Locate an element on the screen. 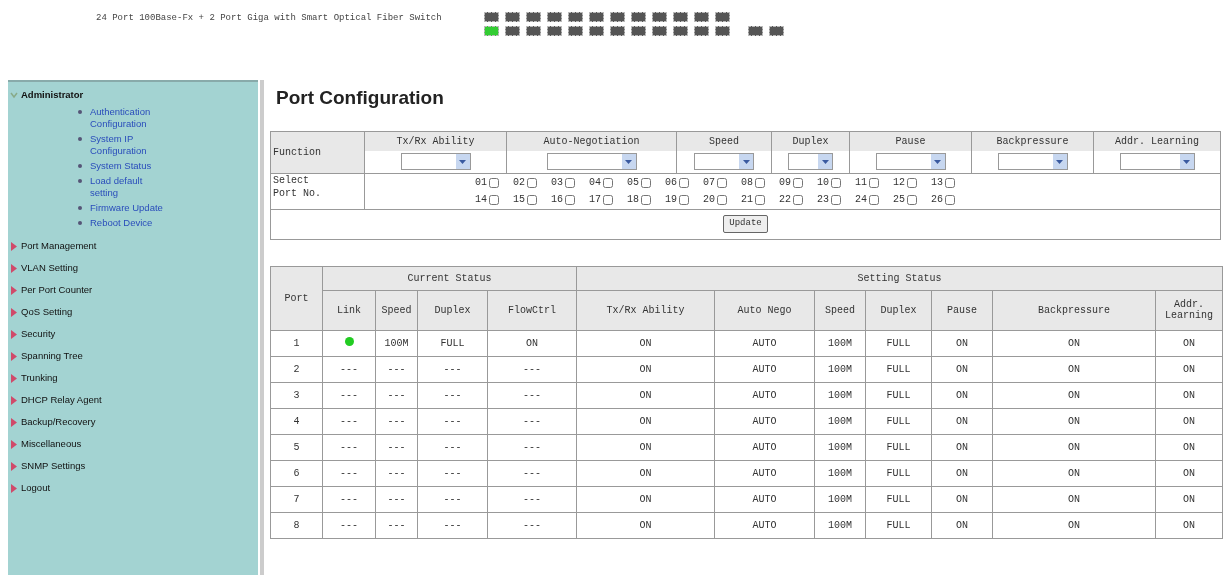  menu-item: Port Management is located at coordinates (59, 246).